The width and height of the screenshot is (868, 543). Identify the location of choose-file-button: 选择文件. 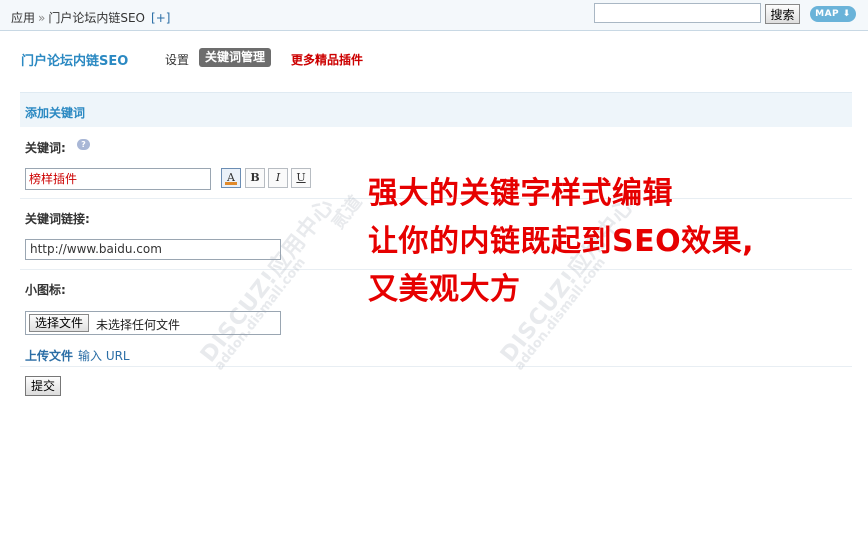
(59, 323).